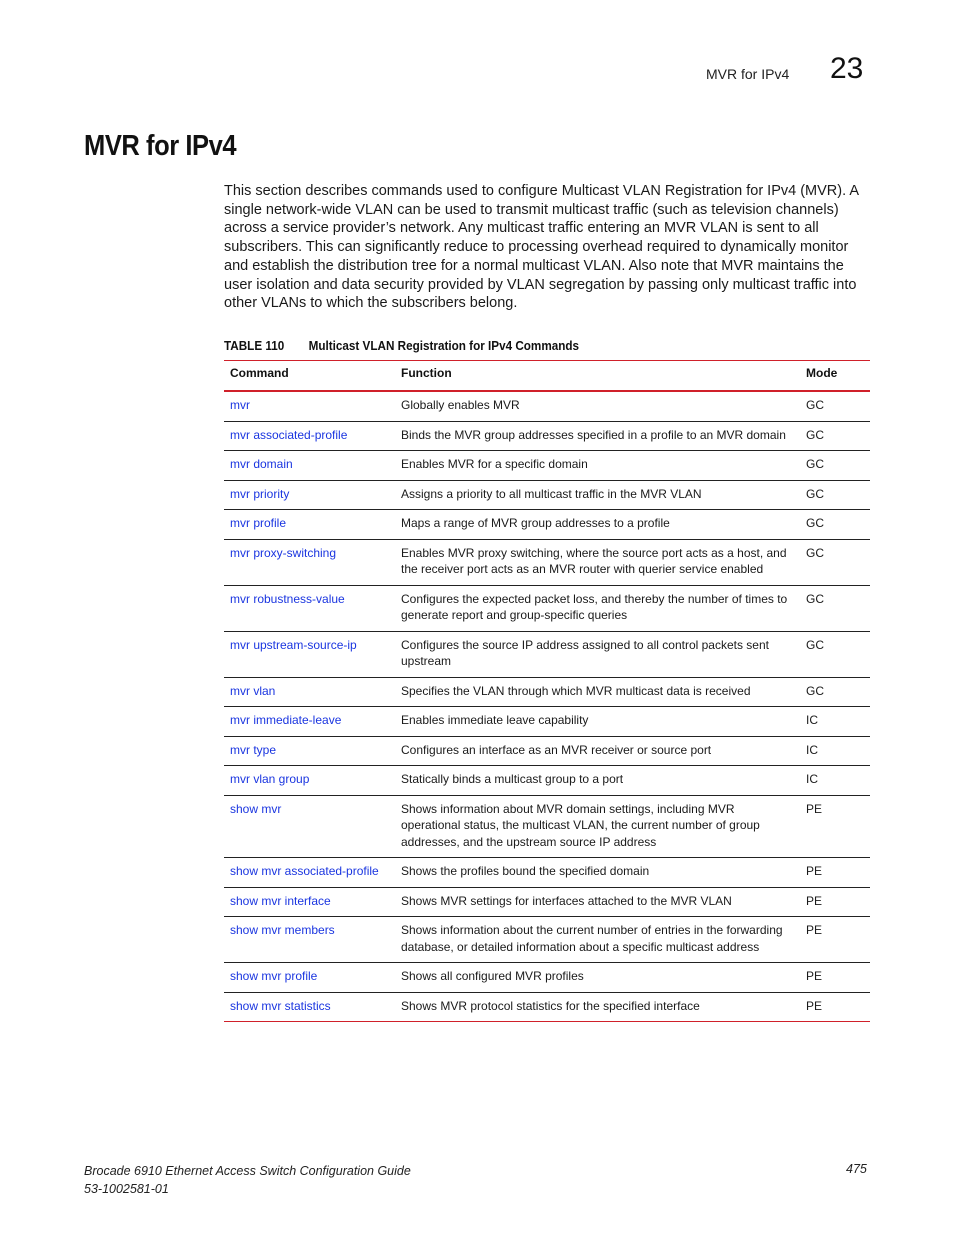 This screenshot has height=1235, width=954. What do you see at coordinates (283, 553) in the screenshot?
I see `command-link: mvr proxy-switching` at bounding box center [283, 553].